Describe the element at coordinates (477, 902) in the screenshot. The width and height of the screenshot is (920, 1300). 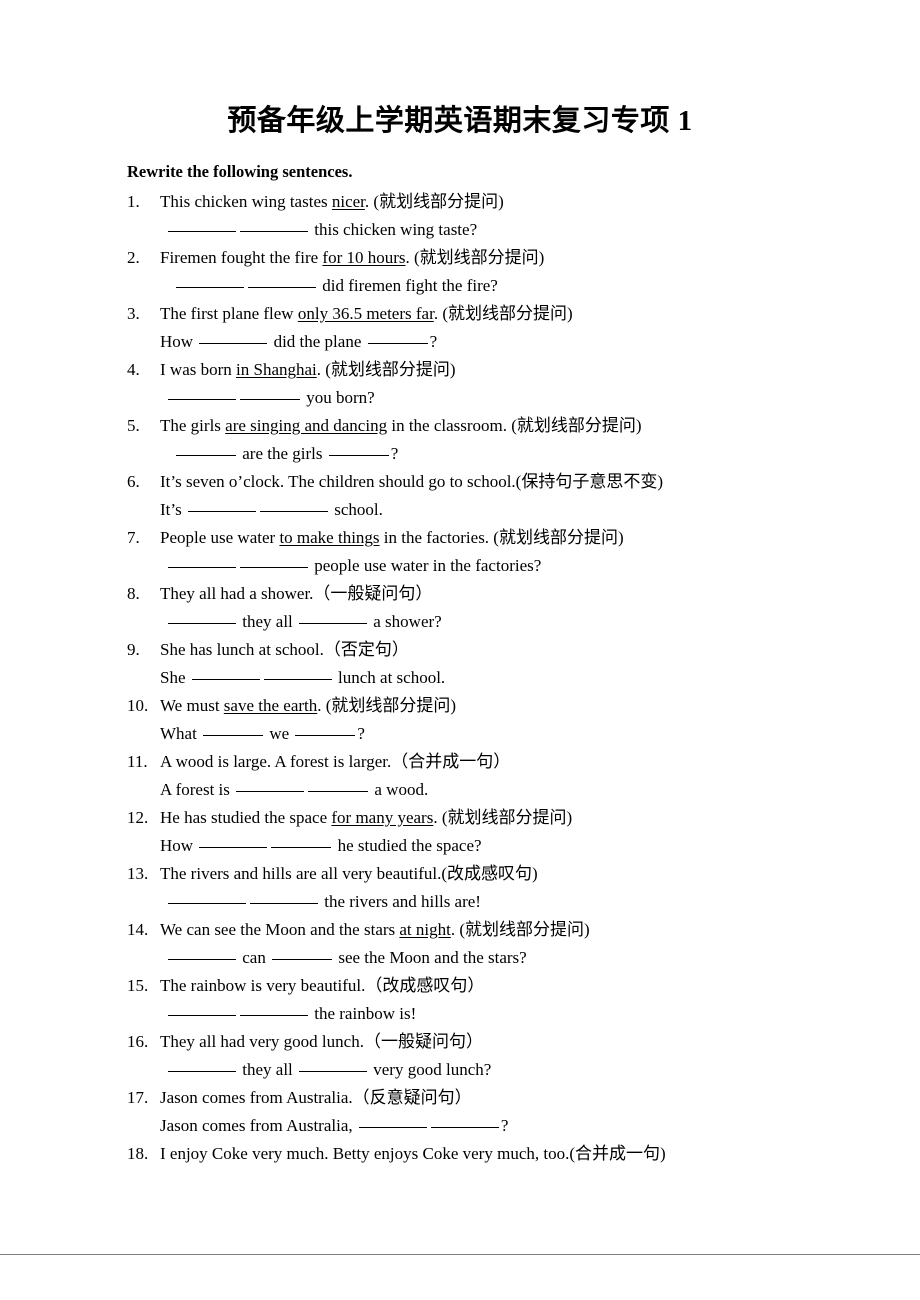
I see `answer-line: the rivers and hills are!` at that location.